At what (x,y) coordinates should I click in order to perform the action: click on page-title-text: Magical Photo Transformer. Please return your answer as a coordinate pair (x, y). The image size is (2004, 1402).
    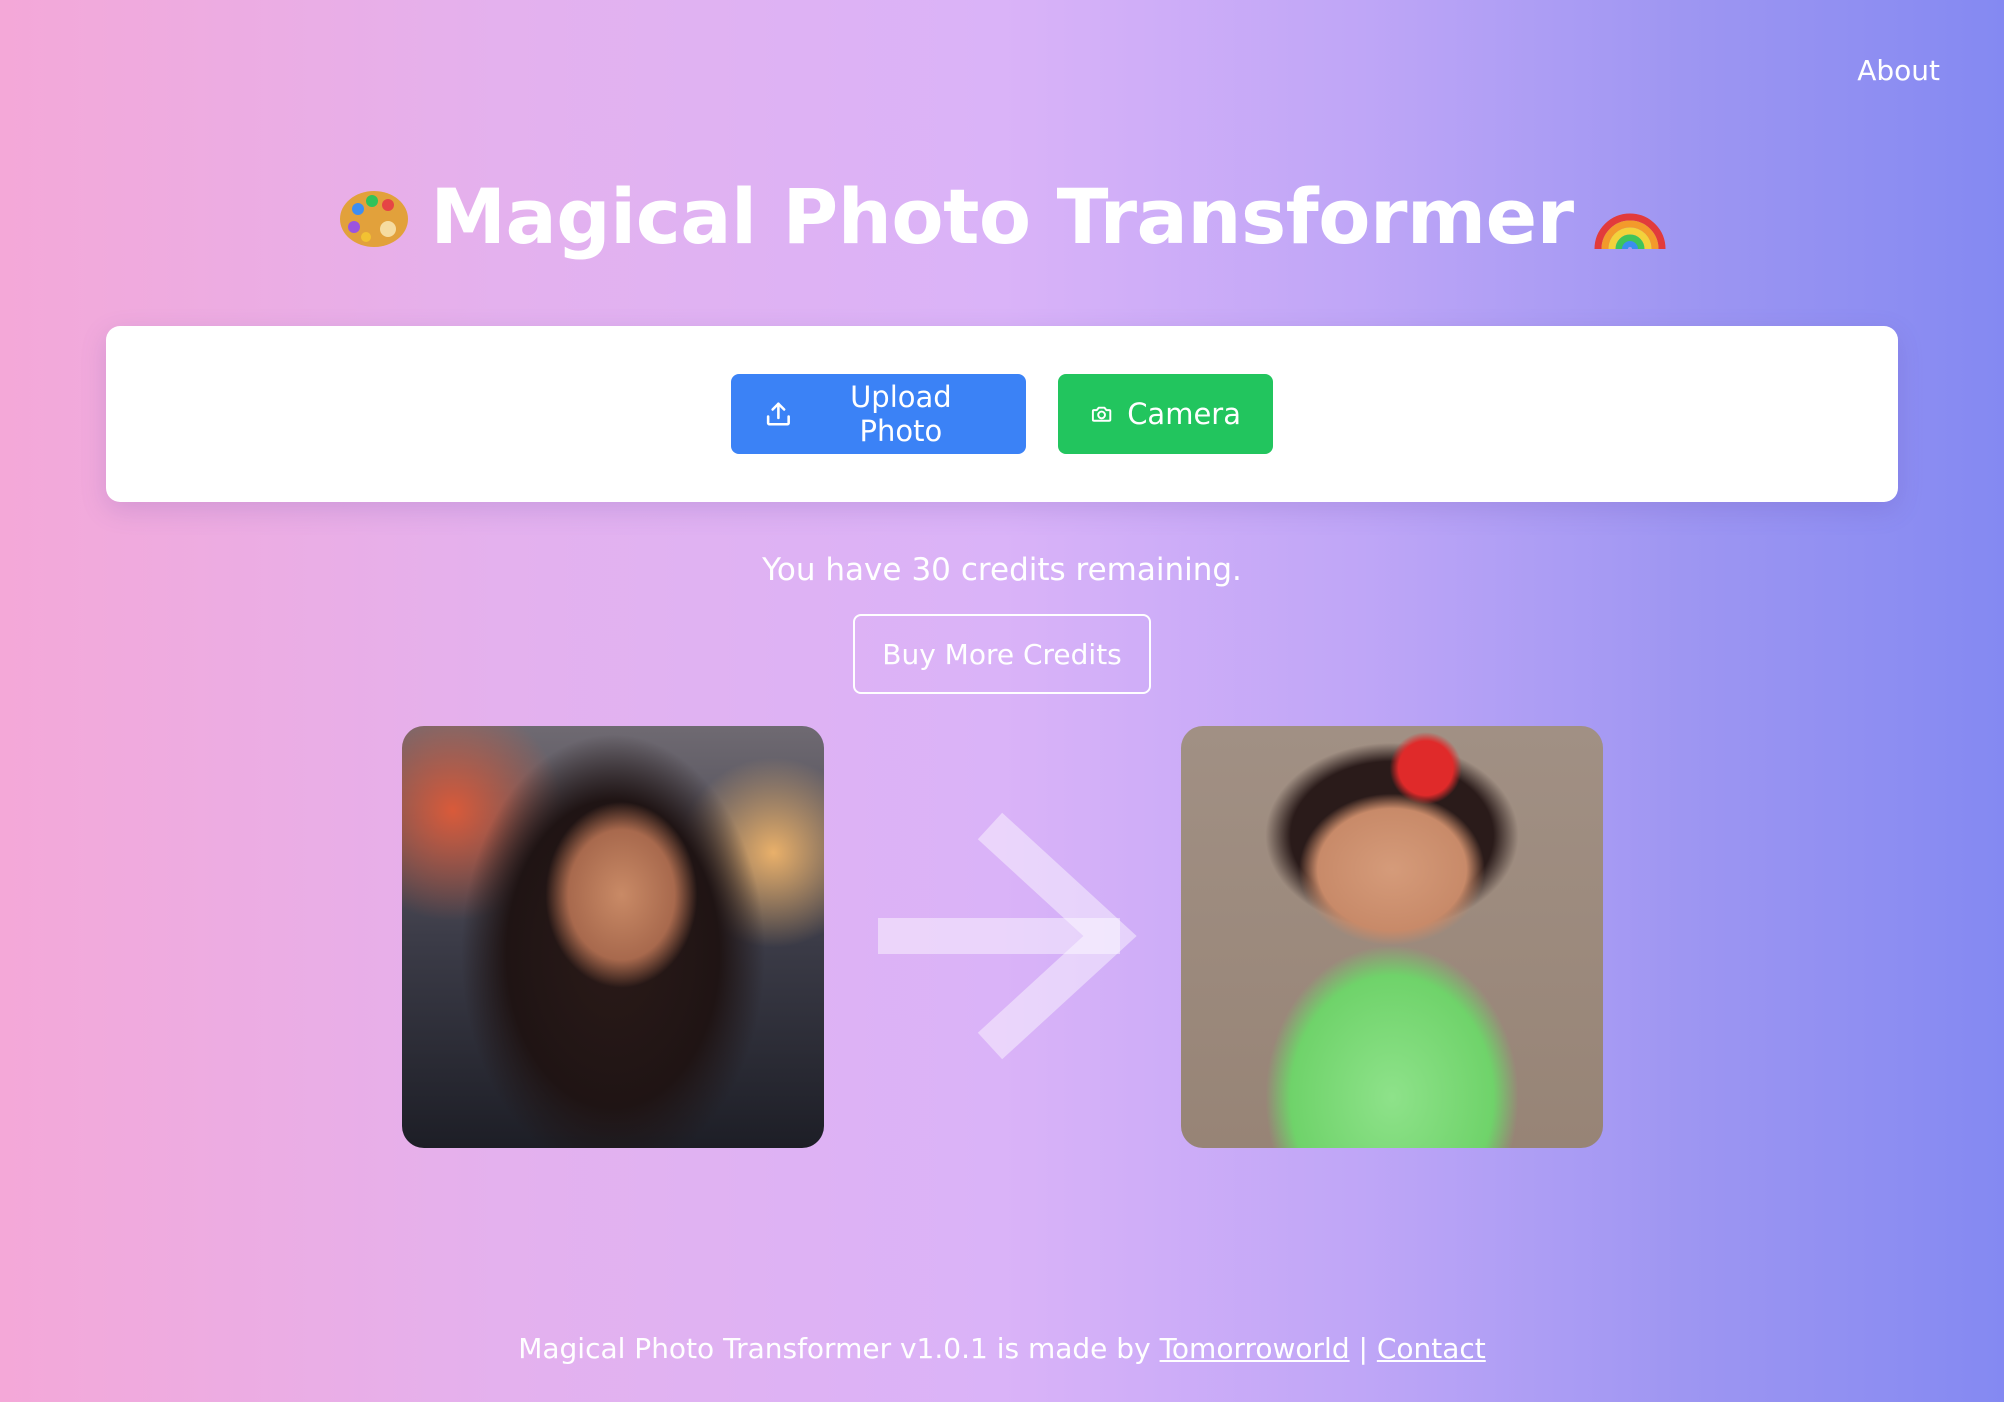
    Looking at the image, I should click on (1002, 216).